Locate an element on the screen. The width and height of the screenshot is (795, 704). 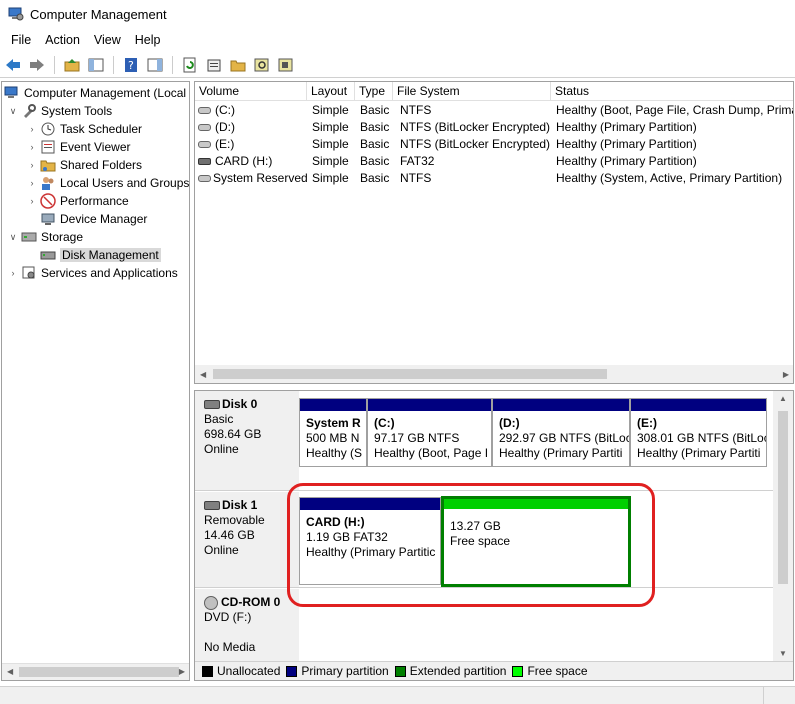
export-list-icon is located at coordinates (286, 65).